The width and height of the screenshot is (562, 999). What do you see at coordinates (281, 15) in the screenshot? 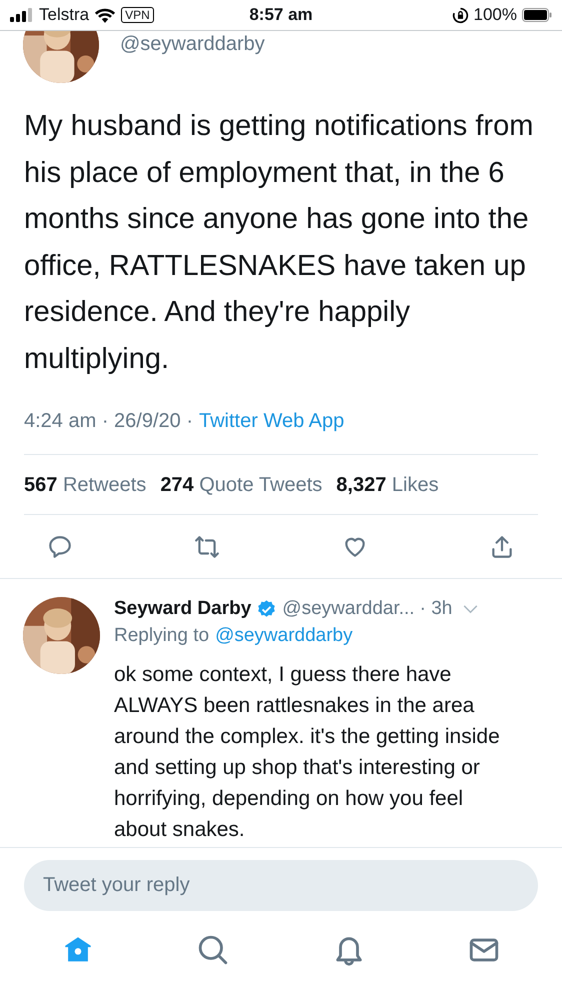
I see `clock-time: 8:57 am` at bounding box center [281, 15].